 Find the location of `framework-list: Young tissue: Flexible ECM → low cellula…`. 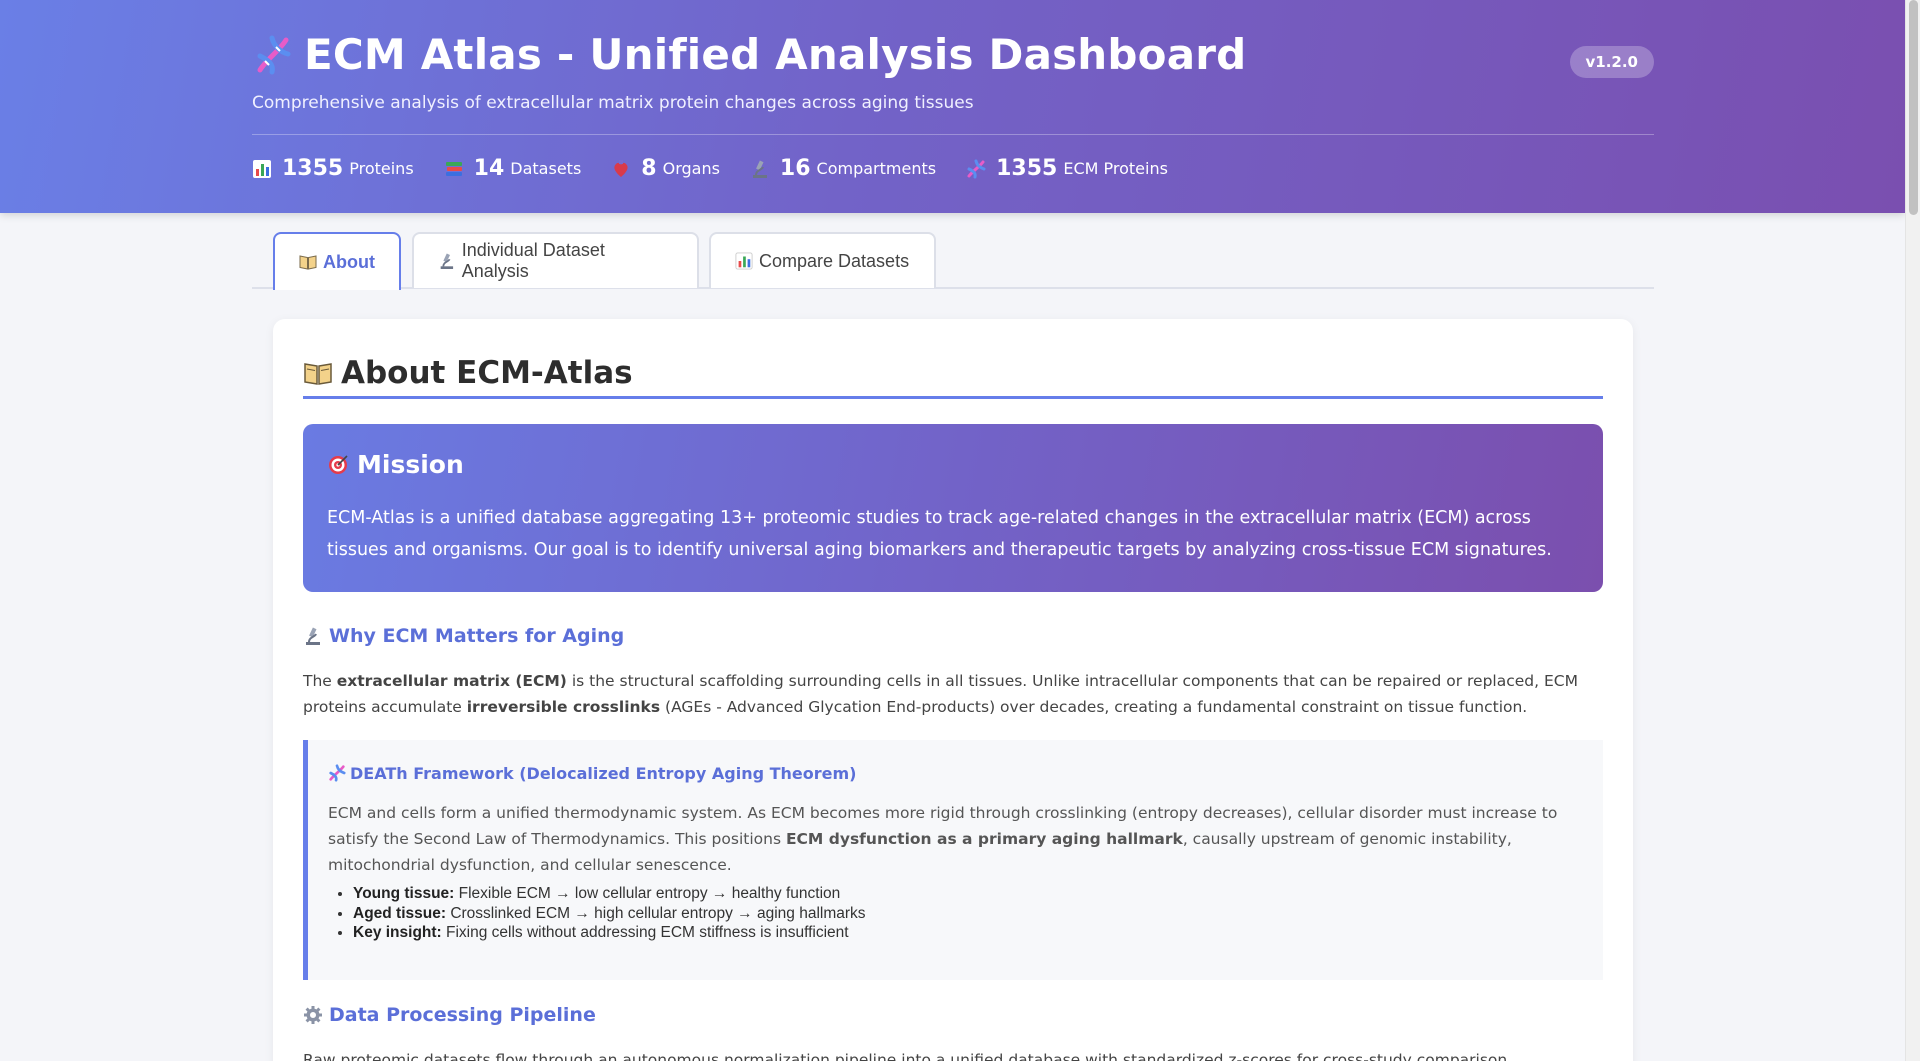

framework-list: Young tissue: Flexible ECM → low cellula… is located at coordinates (955, 913).